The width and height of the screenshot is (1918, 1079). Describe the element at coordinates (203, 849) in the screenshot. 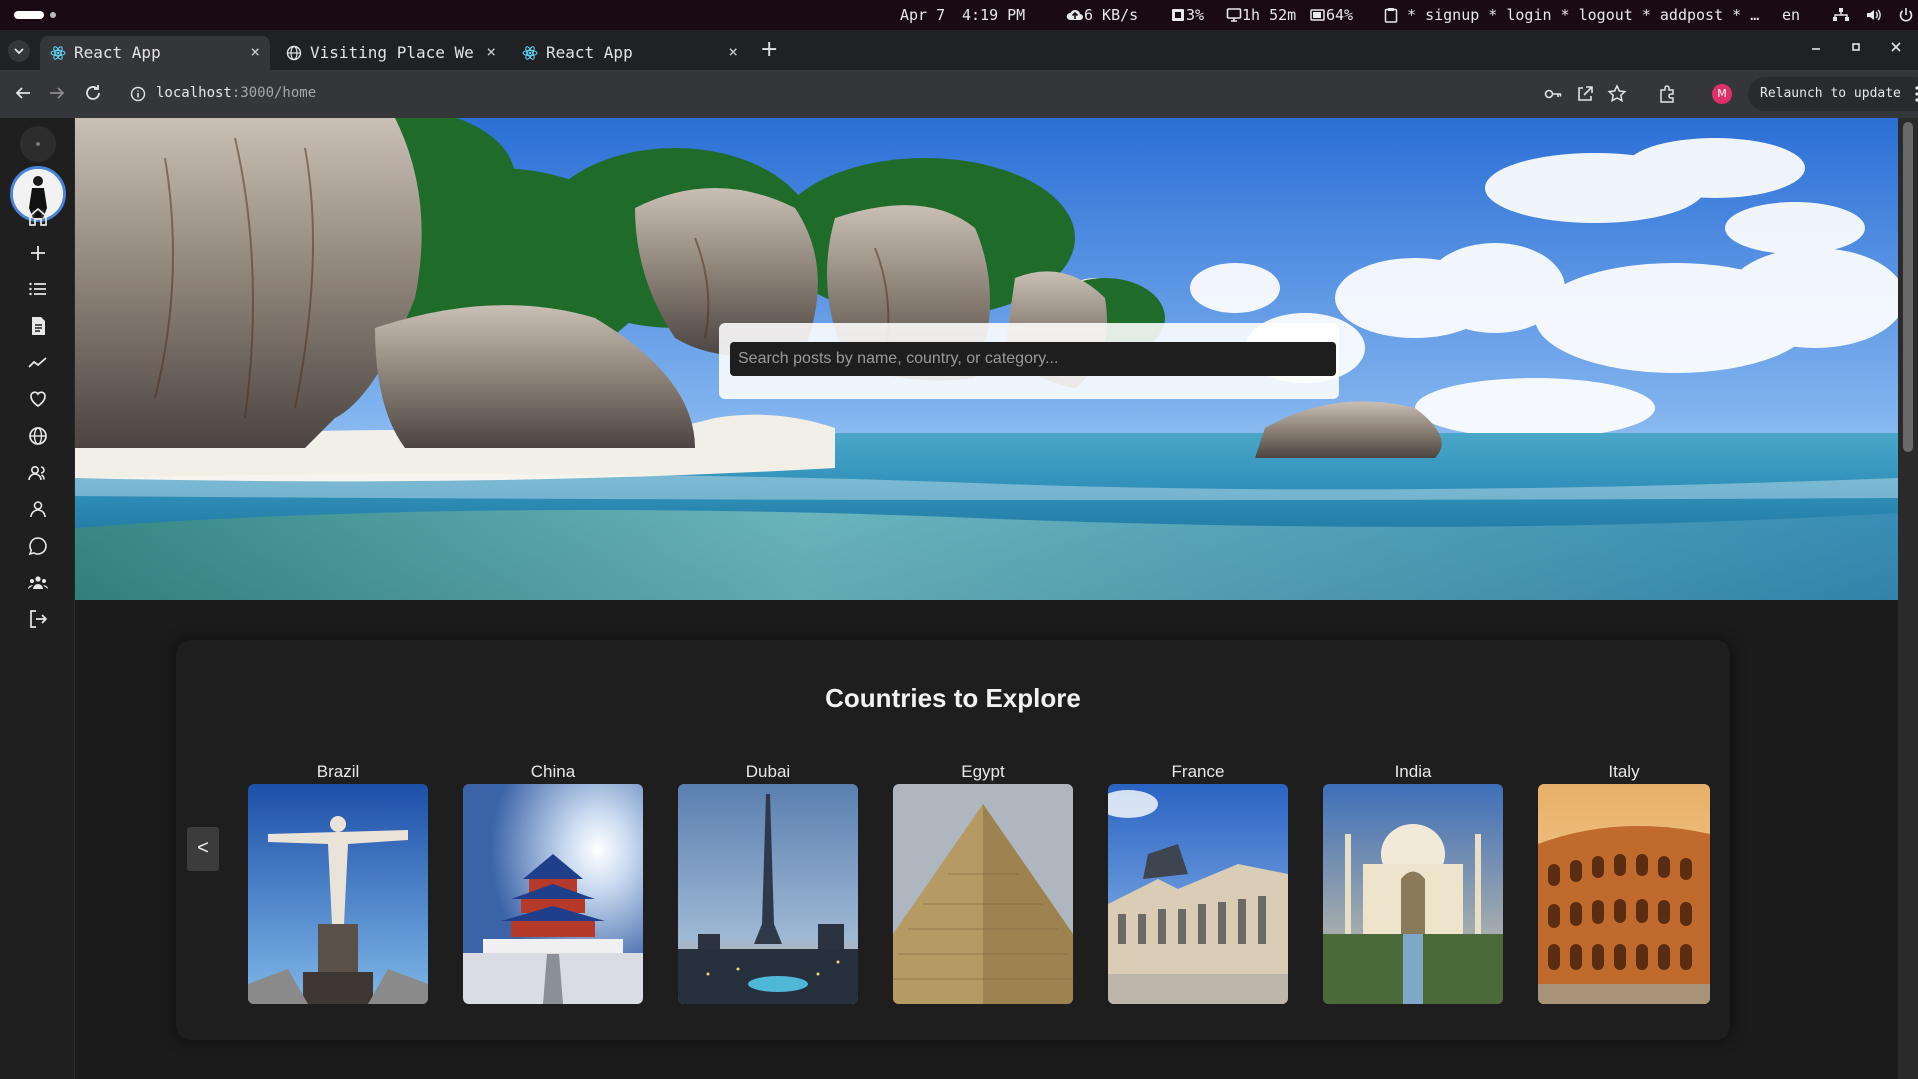

I see `carousel-prev-button: <` at that location.